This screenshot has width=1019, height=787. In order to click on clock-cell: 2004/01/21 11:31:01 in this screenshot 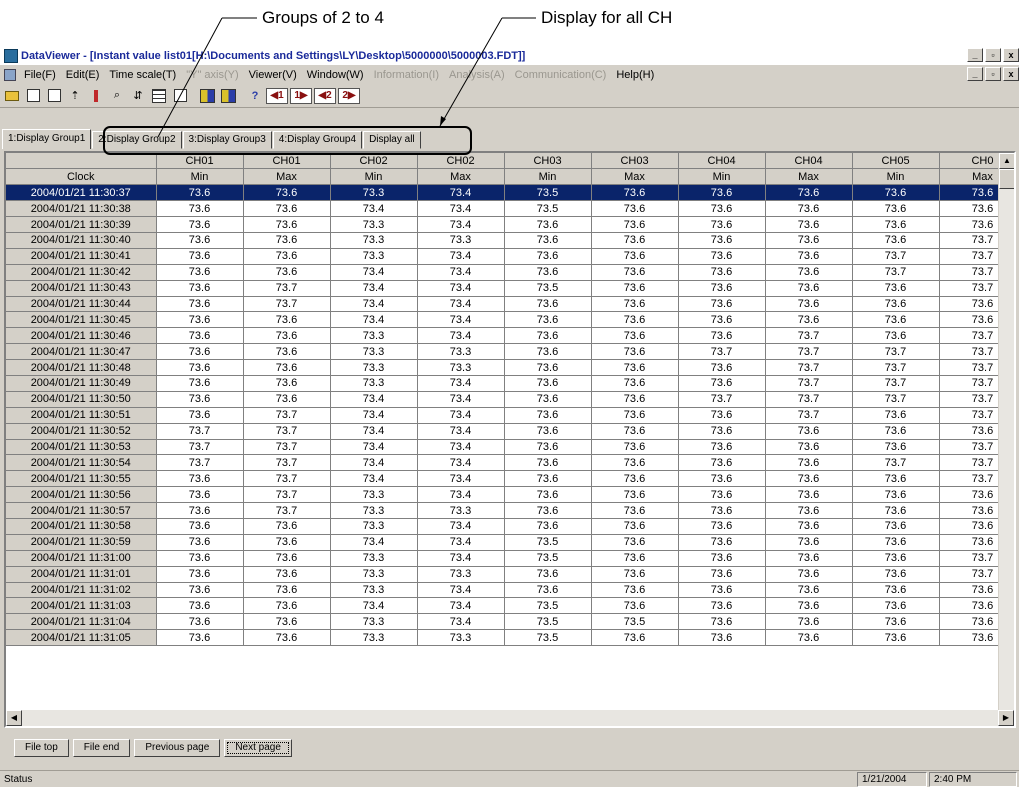, I will do `click(81, 574)`.